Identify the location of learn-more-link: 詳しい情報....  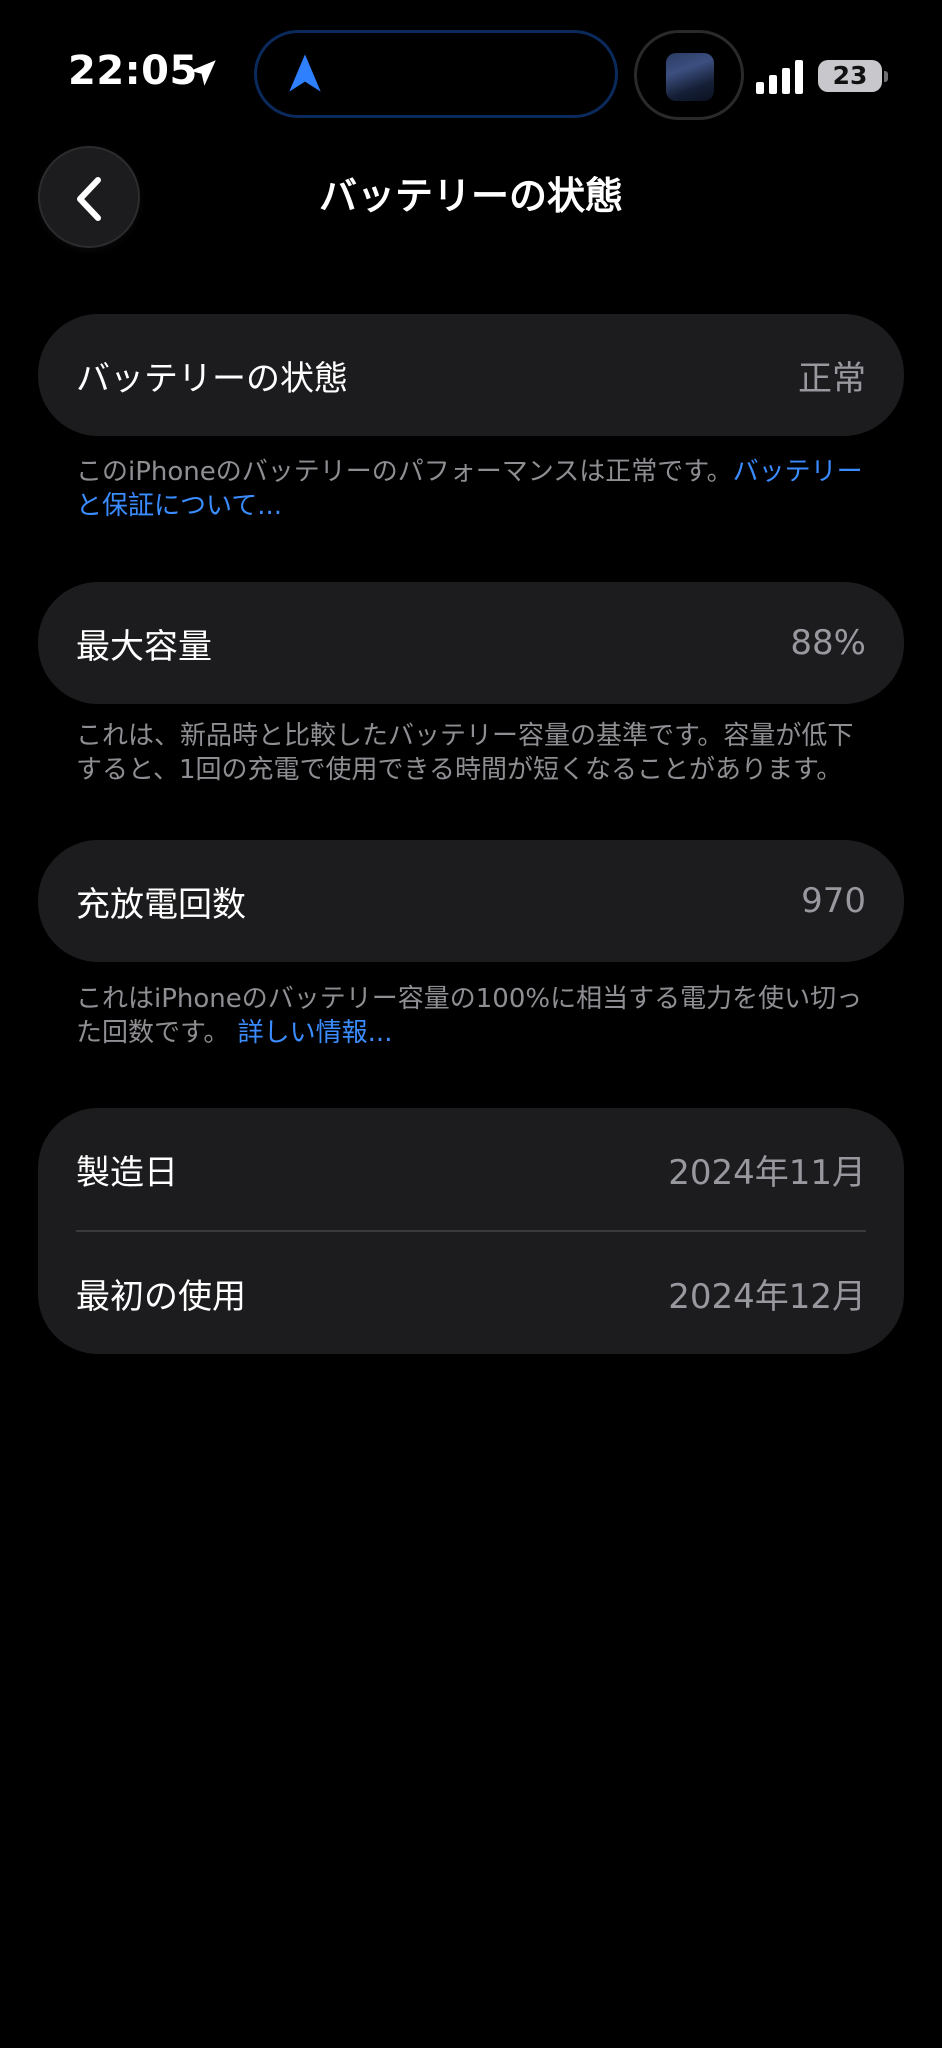
(315, 1033).